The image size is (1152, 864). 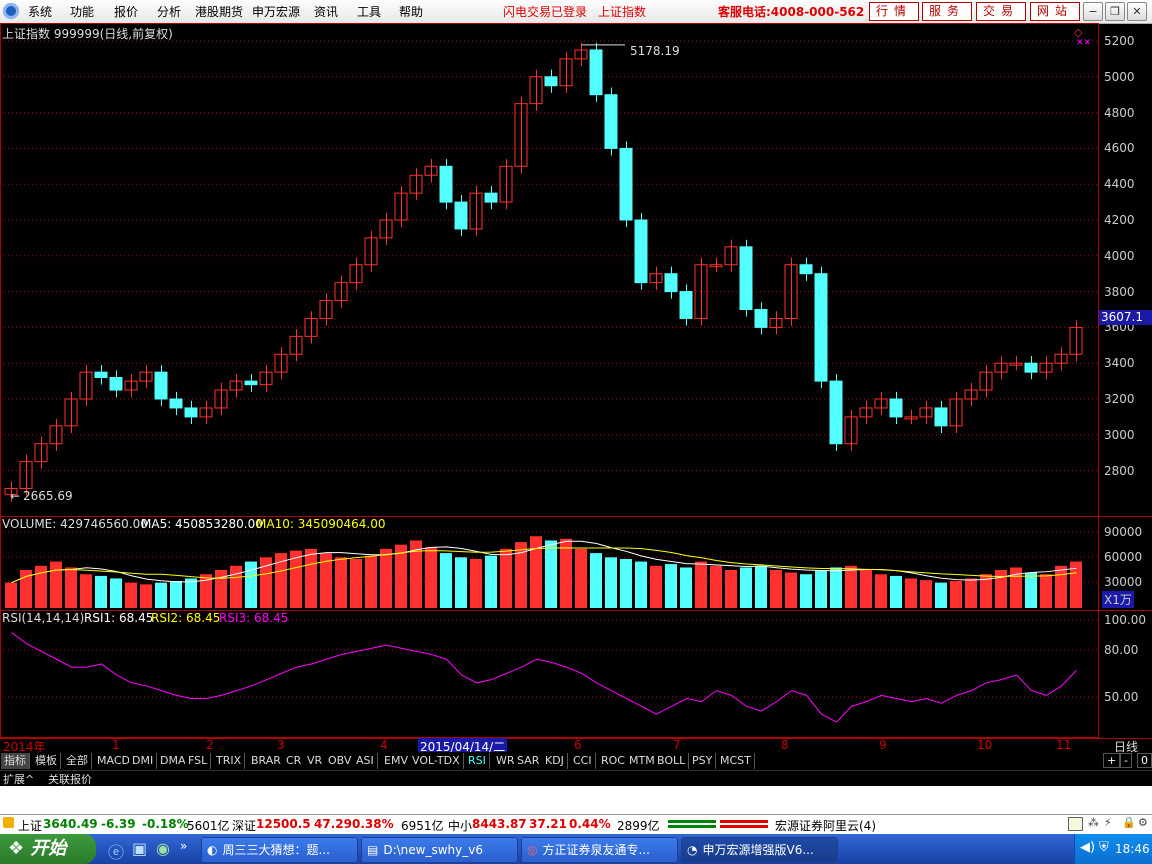 I want to click on tab-mcst: MCST, so click(x=736, y=761).